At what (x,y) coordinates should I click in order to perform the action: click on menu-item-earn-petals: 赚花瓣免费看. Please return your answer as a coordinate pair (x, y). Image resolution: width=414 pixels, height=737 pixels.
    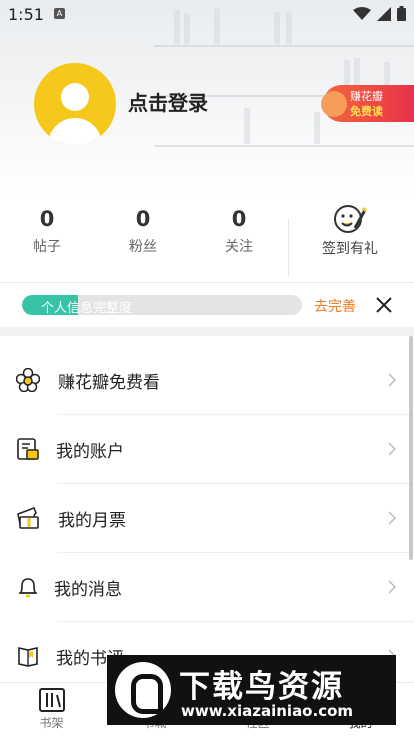
    Looking at the image, I should click on (207, 380).